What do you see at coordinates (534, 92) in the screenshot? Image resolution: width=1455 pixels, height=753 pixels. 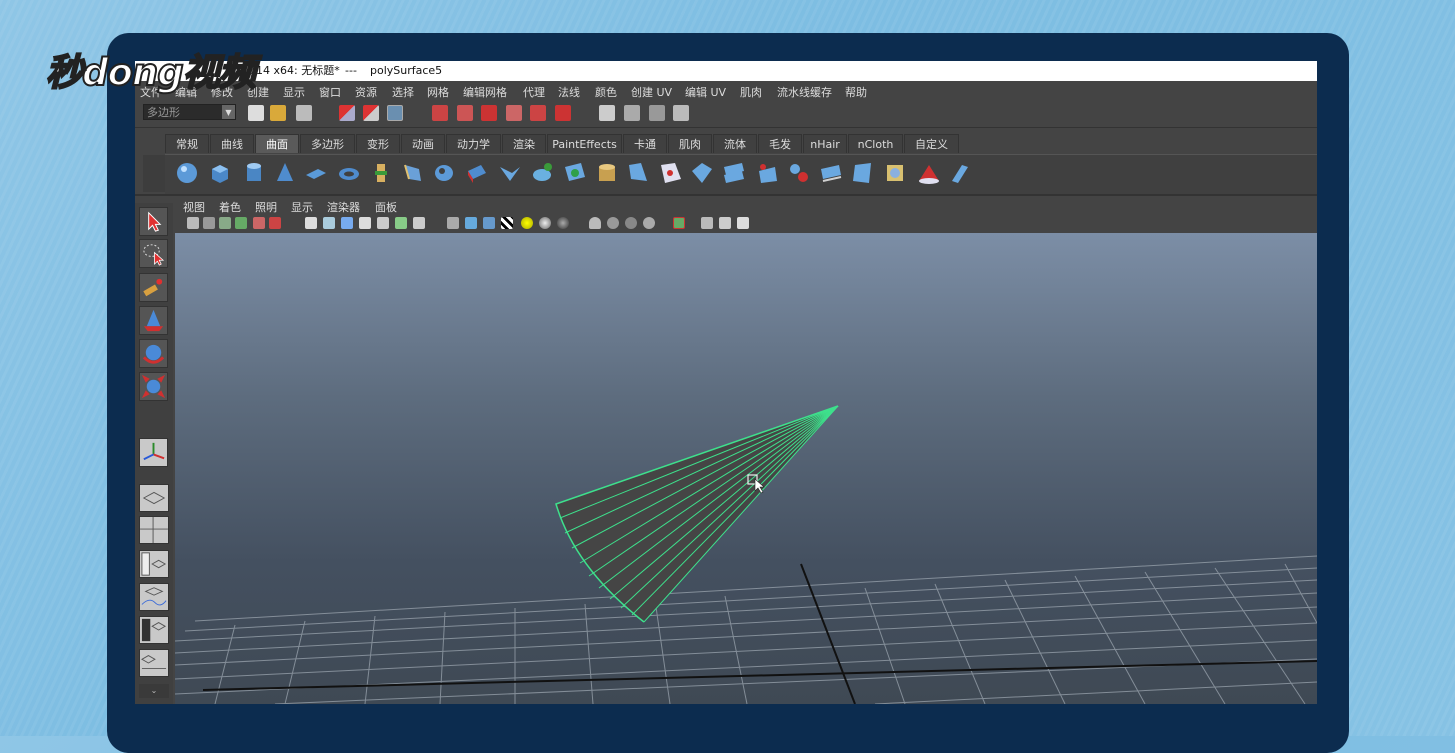 I see `menu-proxy: 代理` at bounding box center [534, 92].